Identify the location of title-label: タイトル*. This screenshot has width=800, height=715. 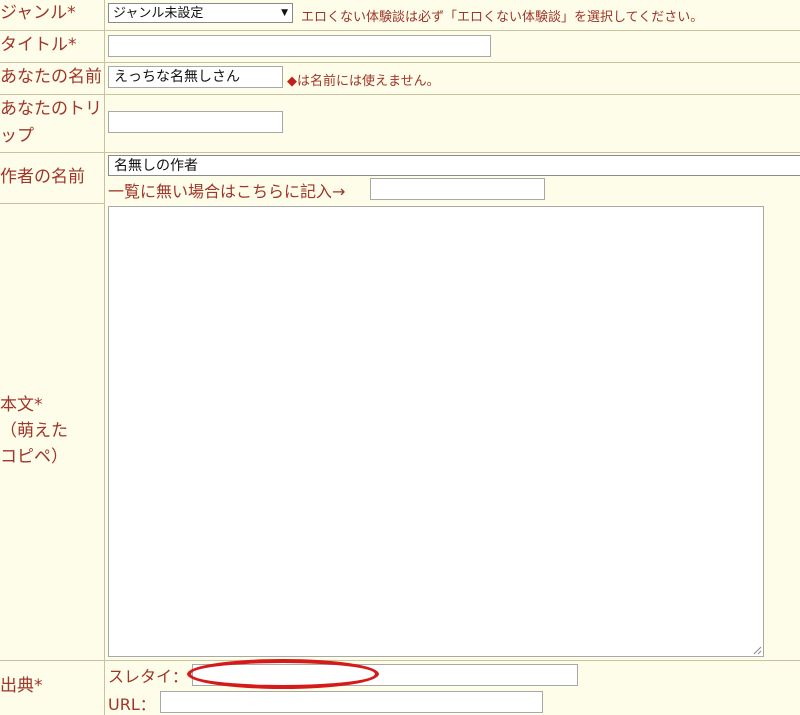
(38, 45).